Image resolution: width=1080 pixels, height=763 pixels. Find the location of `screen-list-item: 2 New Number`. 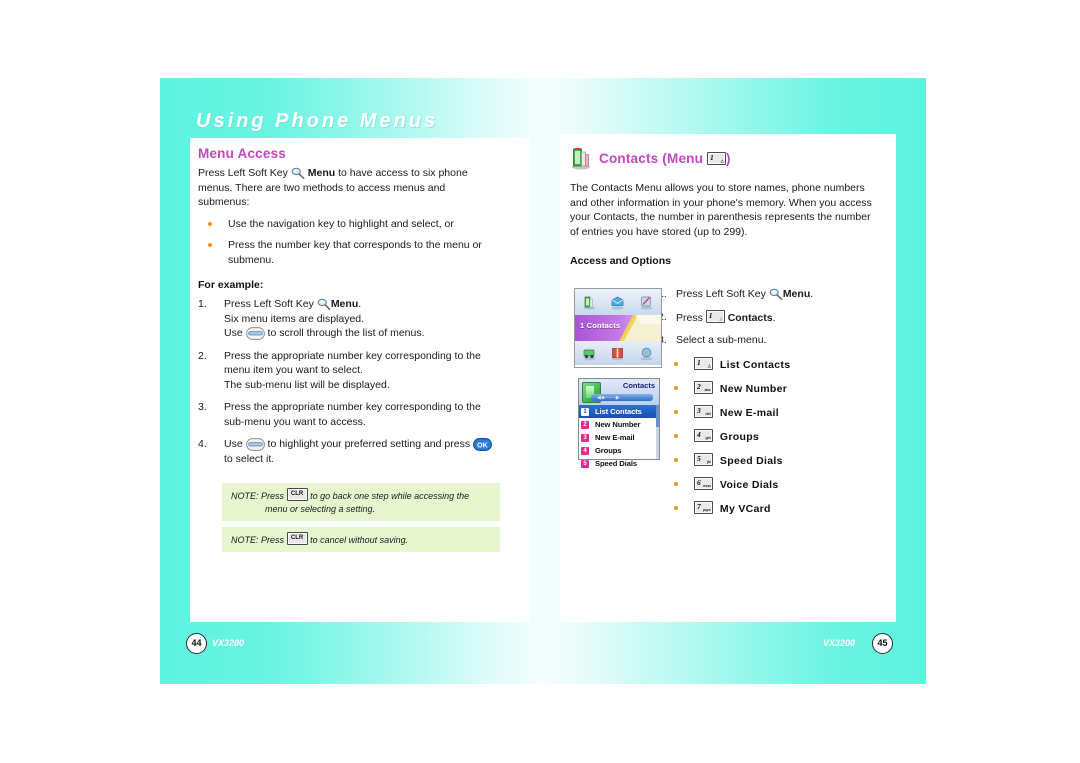

screen-list-item: 2 New Number is located at coordinates (619, 424).